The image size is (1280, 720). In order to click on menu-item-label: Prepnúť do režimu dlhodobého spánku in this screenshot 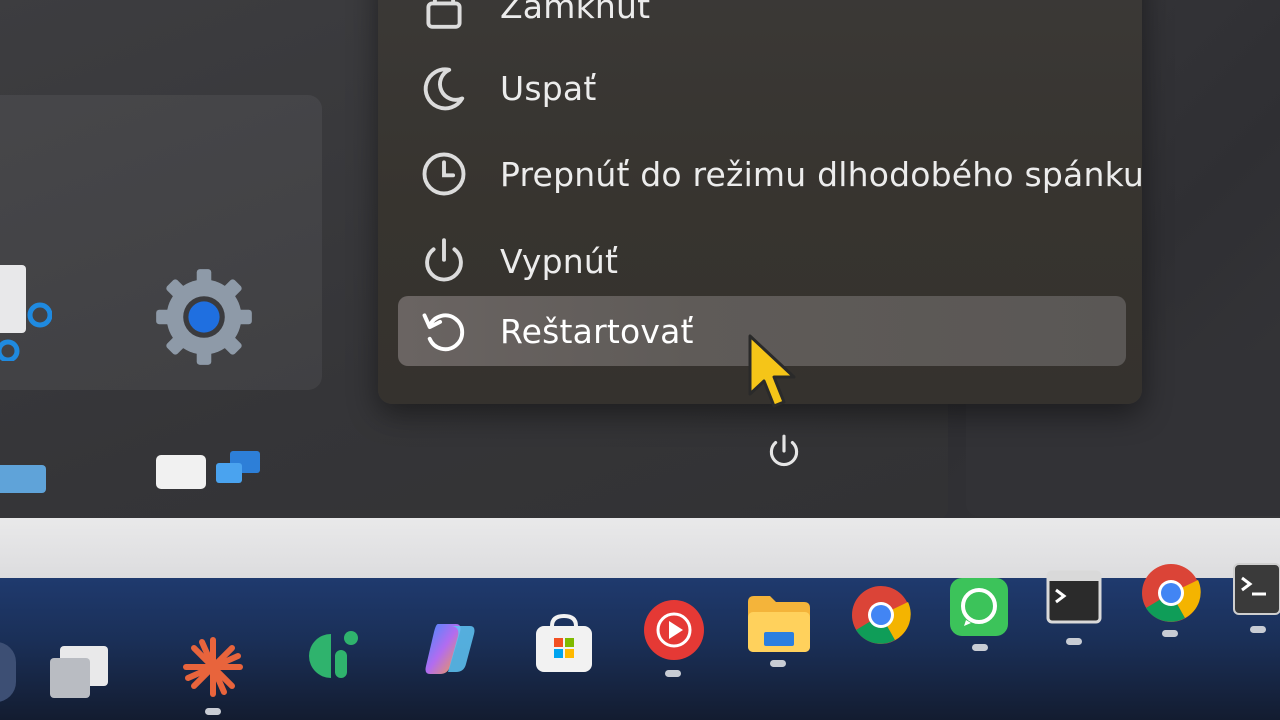, I will do `click(822, 174)`.